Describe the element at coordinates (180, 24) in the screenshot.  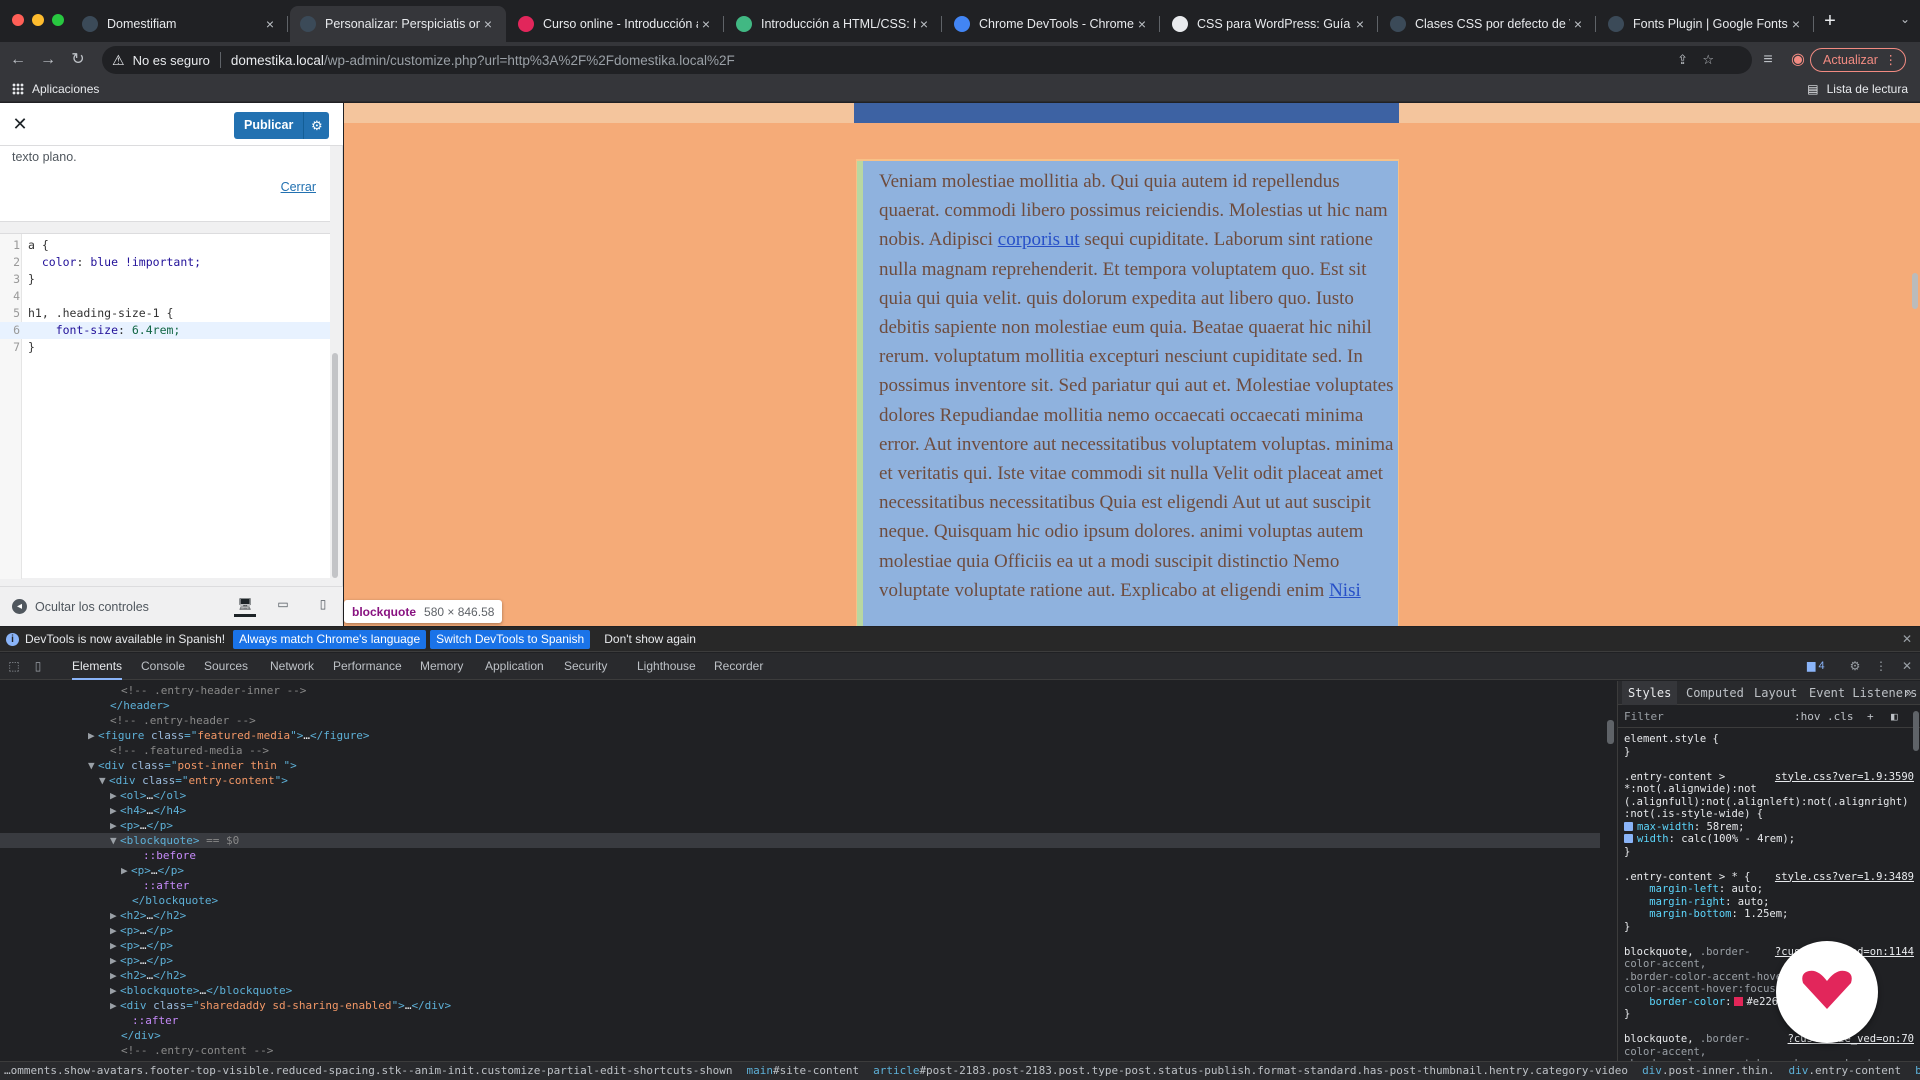
I see `browser-tab: Domestifiam ×` at that location.